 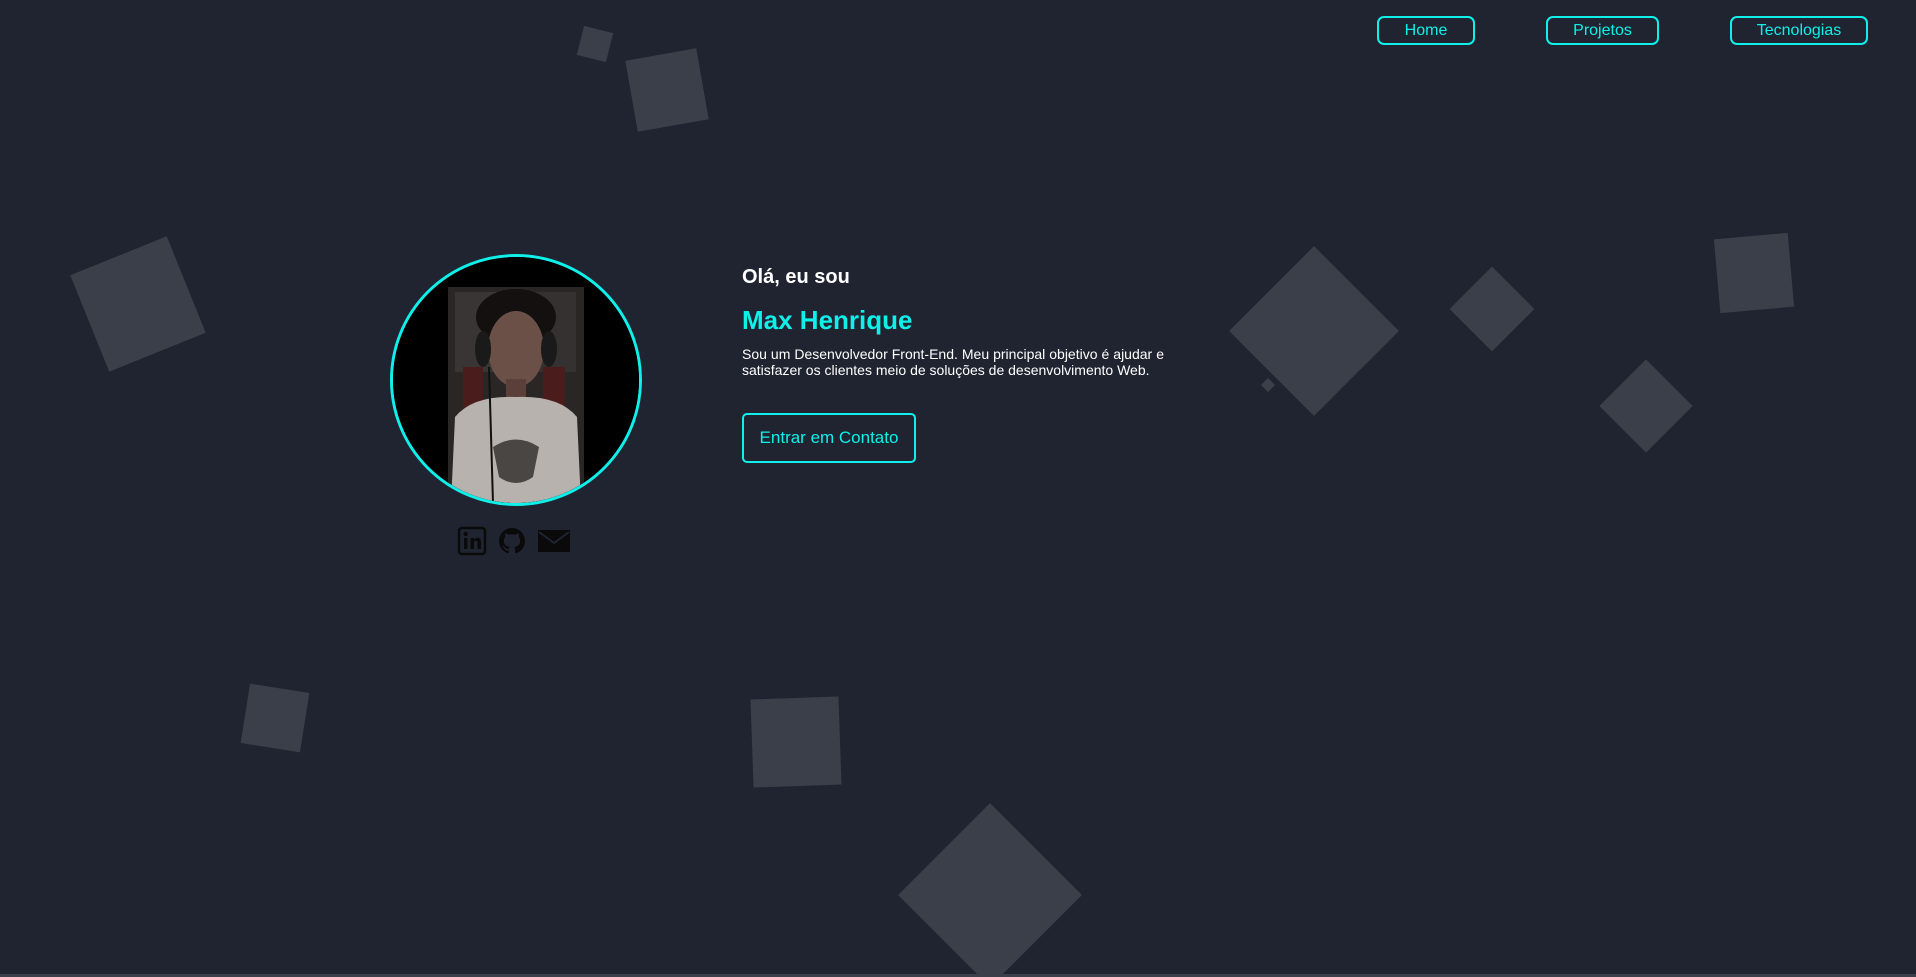 I want to click on profile-photo-image, so click(x=516, y=380).